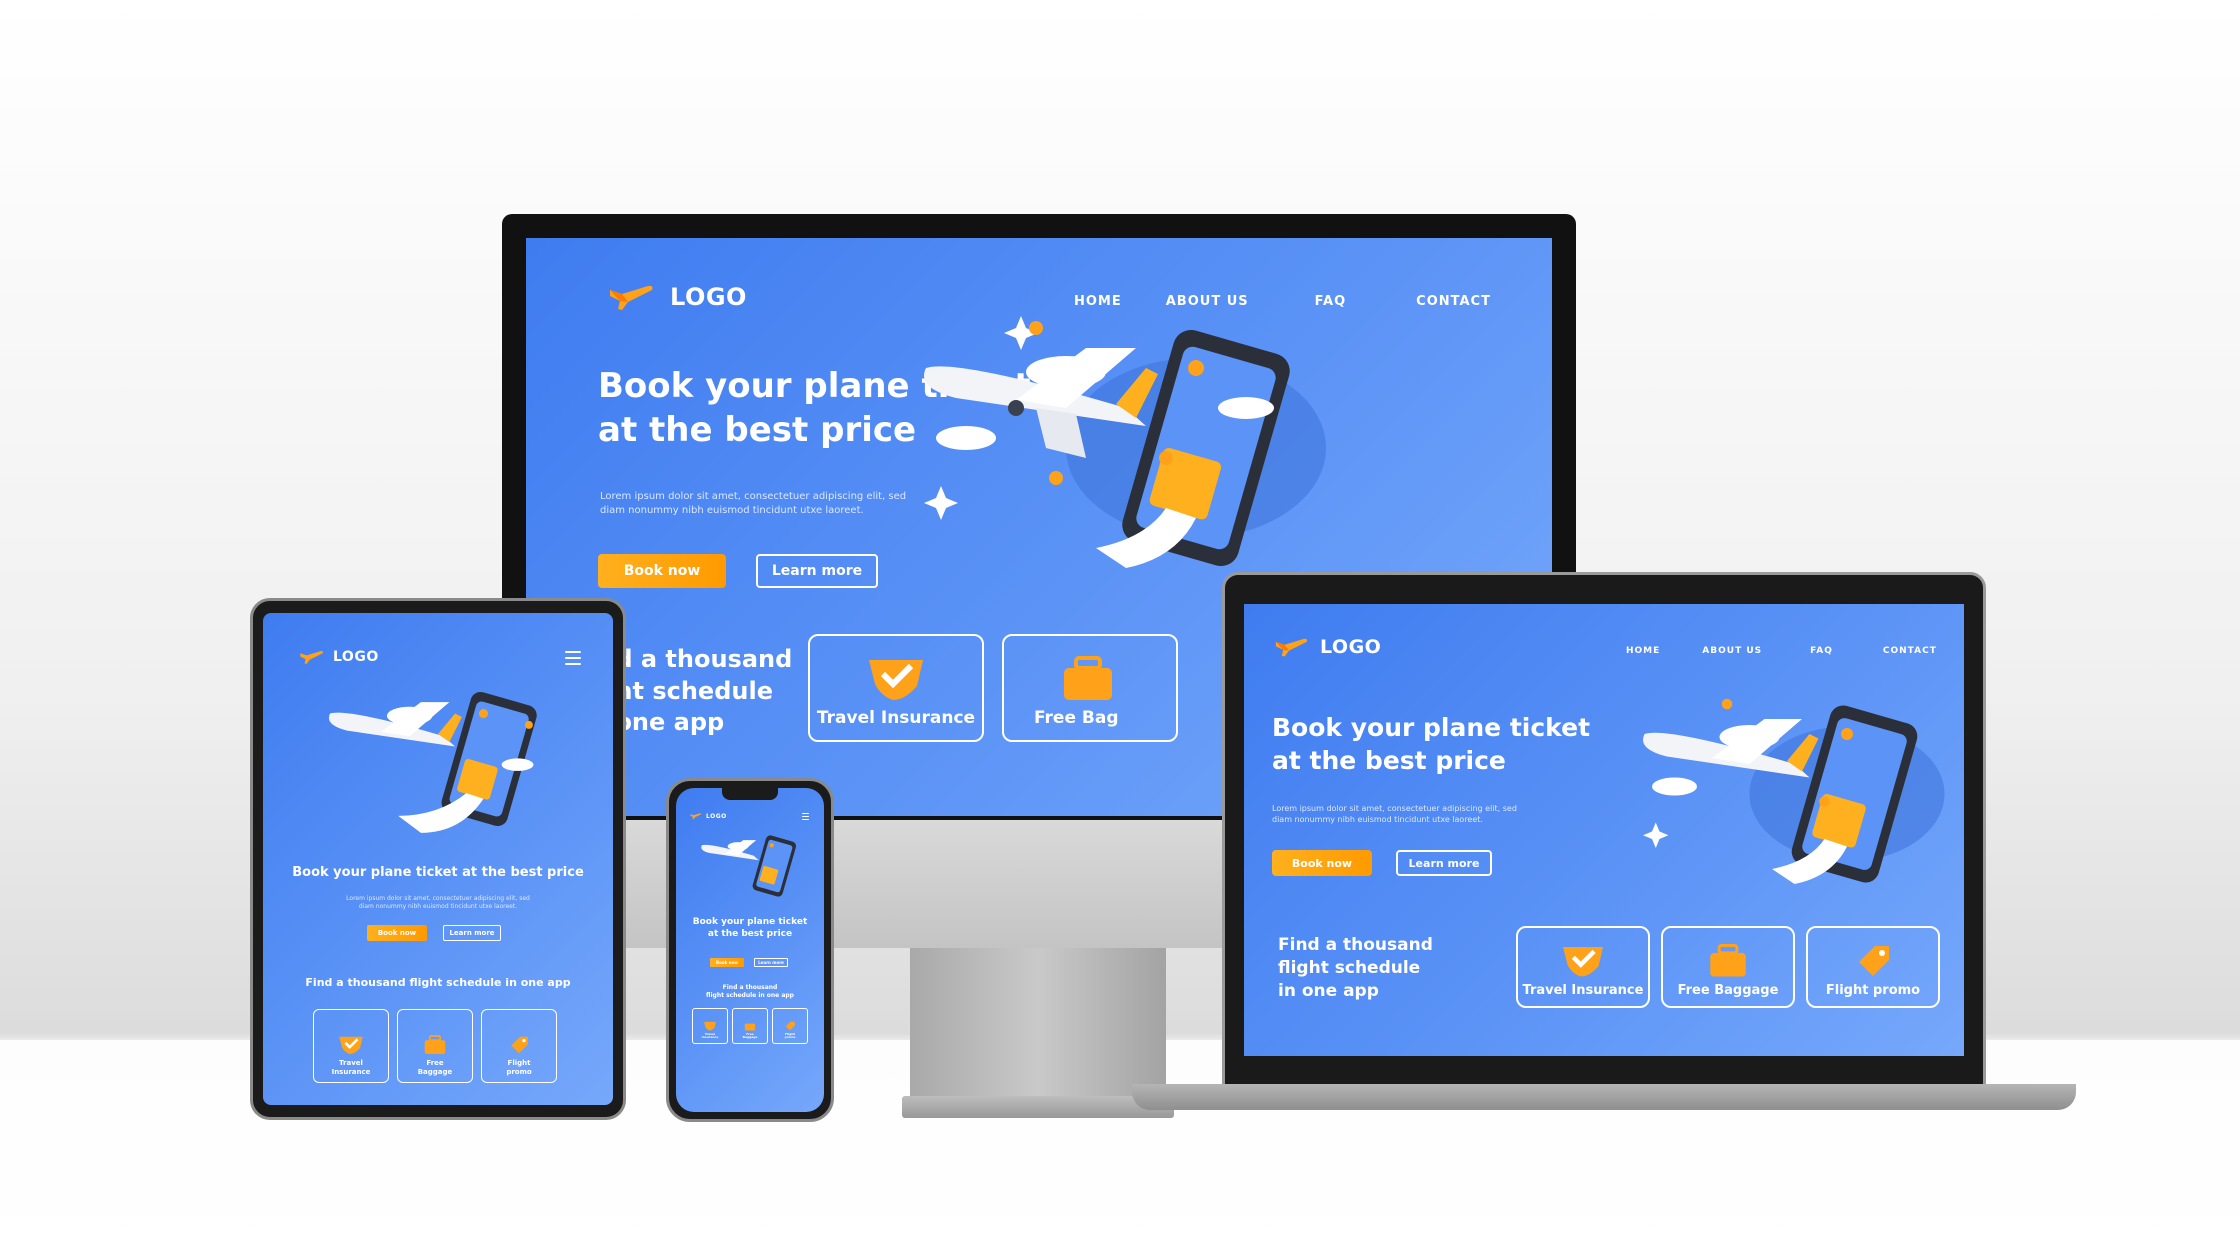  Describe the element at coordinates (1431, 744) in the screenshot. I see `laptop-headline: Book your plane ticket at the best price` at that location.